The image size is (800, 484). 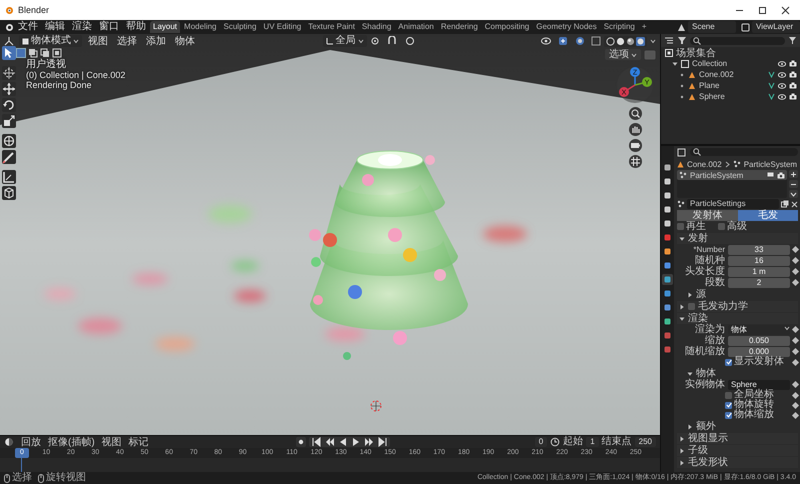 What do you see at coordinates (596, 41) in the screenshot?
I see `xray-icon` at bounding box center [596, 41].